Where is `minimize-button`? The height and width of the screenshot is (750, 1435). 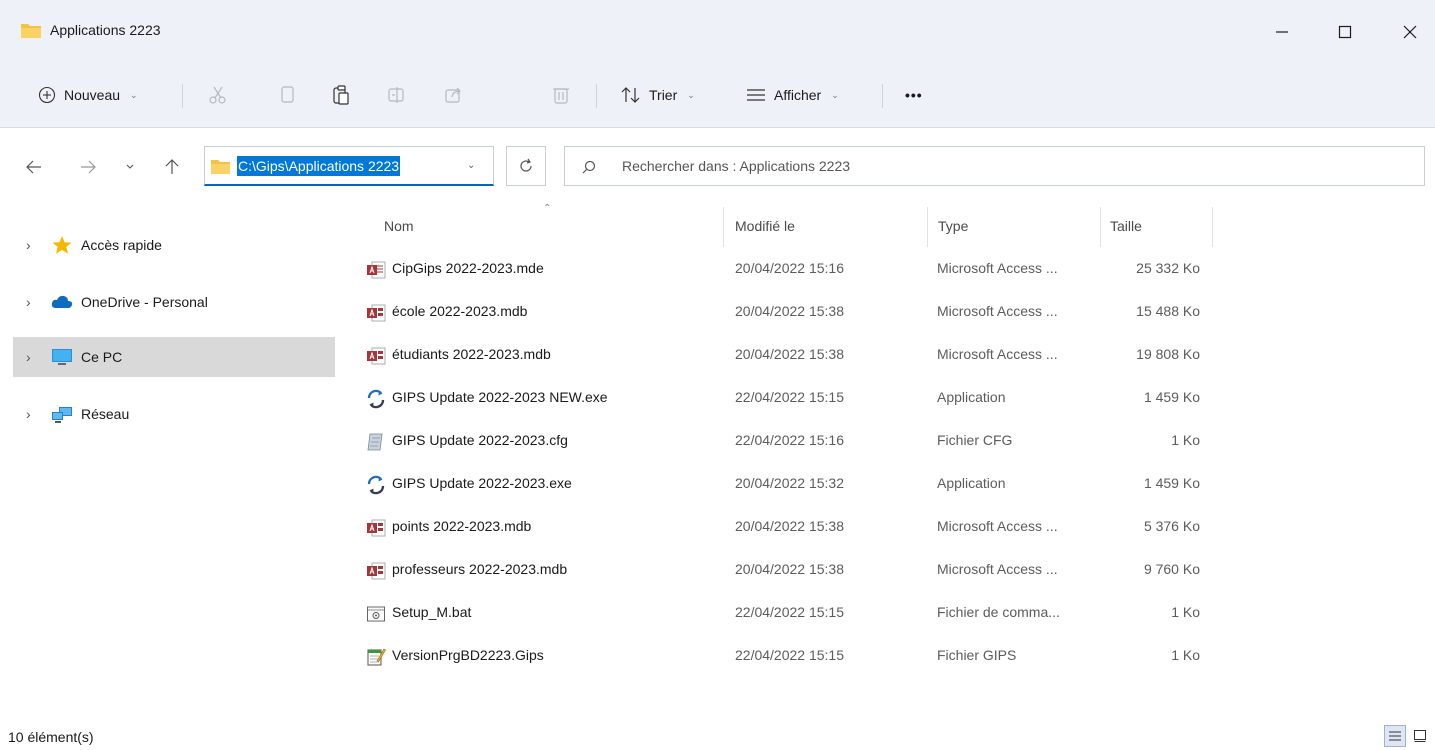
minimize-button is located at coordinates (1282, 32).